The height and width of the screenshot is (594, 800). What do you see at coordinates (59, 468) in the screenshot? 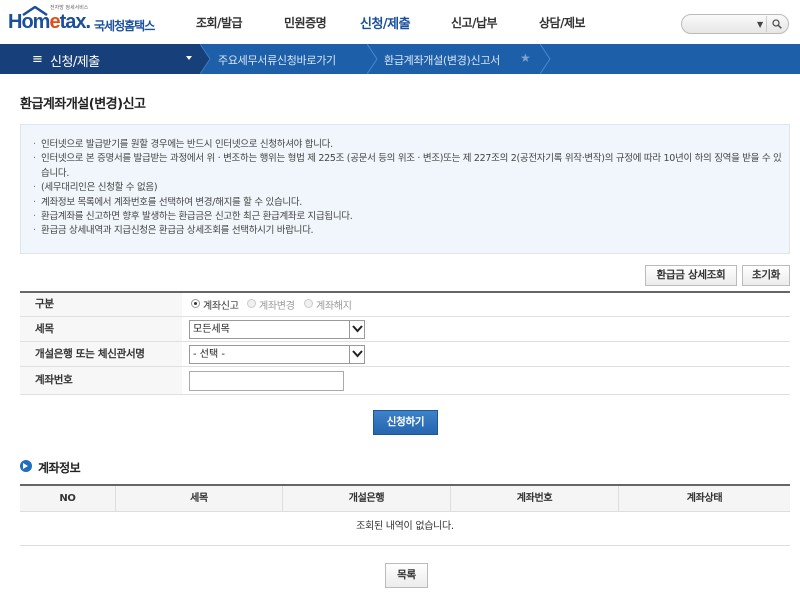
I see `section-title-account-info: 계좌정보` at bounding box center [59, 468].